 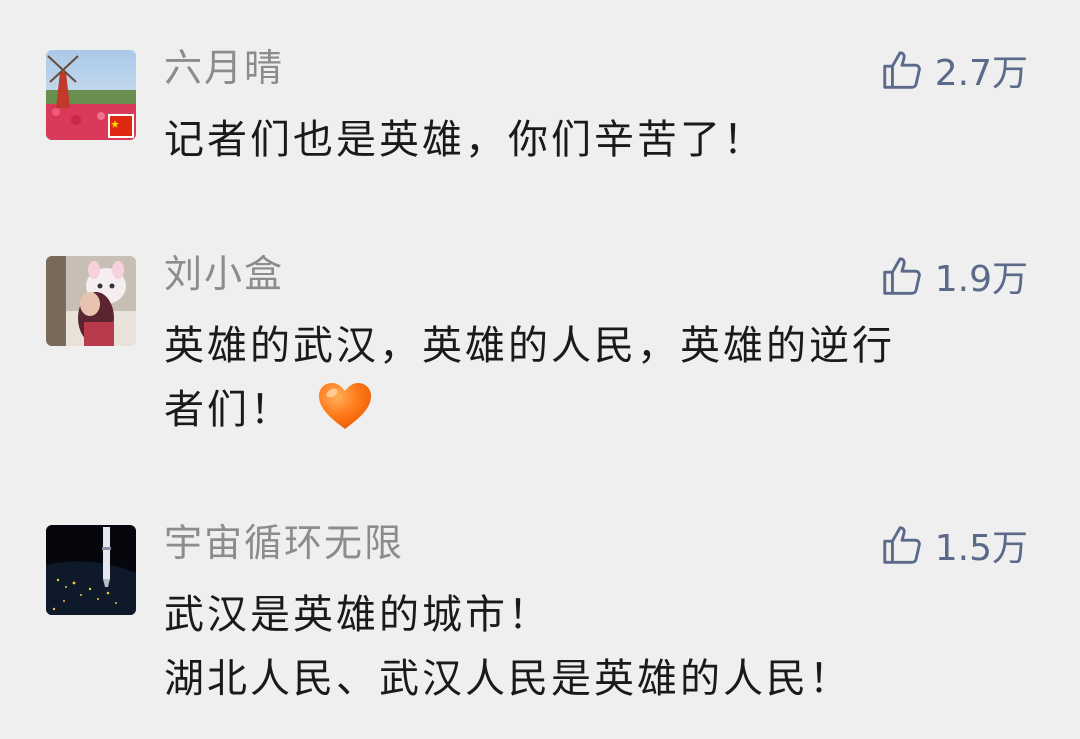 What do you see at coordinates (224, 68) in the screenshot?
I see `username: 六月晴` at bounding box center [224, 68].